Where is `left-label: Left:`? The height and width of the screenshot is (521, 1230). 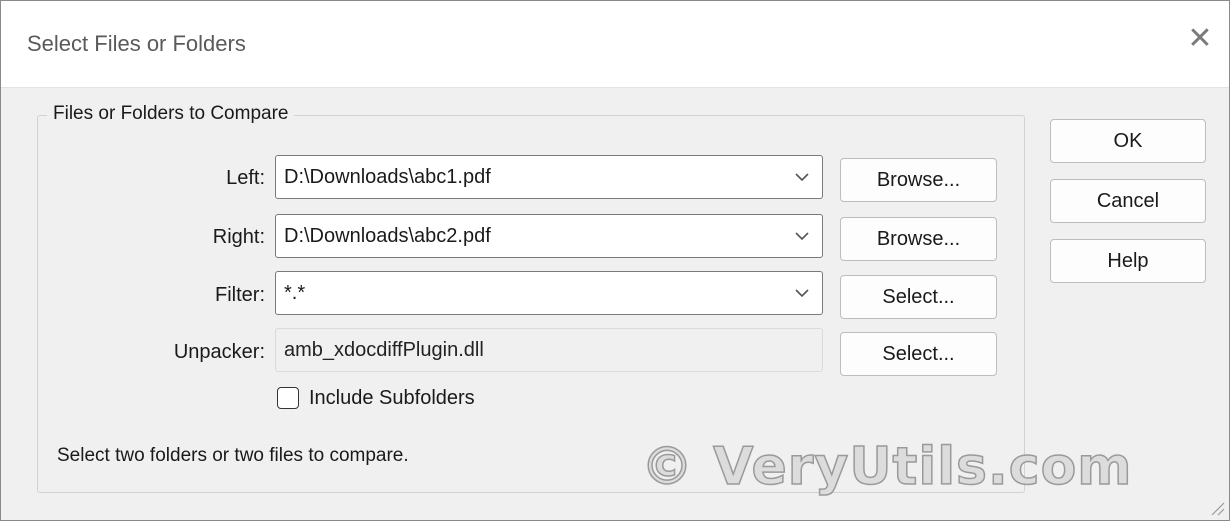 left-label: Left: is located at coordinates (245, 178).